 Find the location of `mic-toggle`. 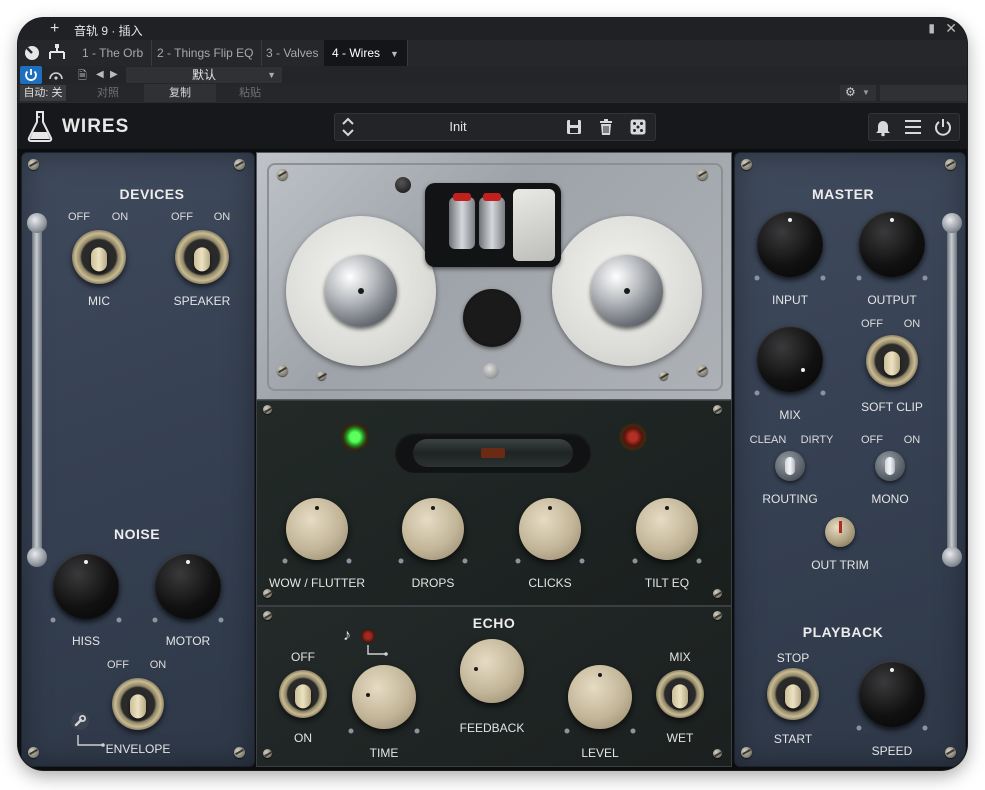

mic-toggle is located at coordinates (99, 257).